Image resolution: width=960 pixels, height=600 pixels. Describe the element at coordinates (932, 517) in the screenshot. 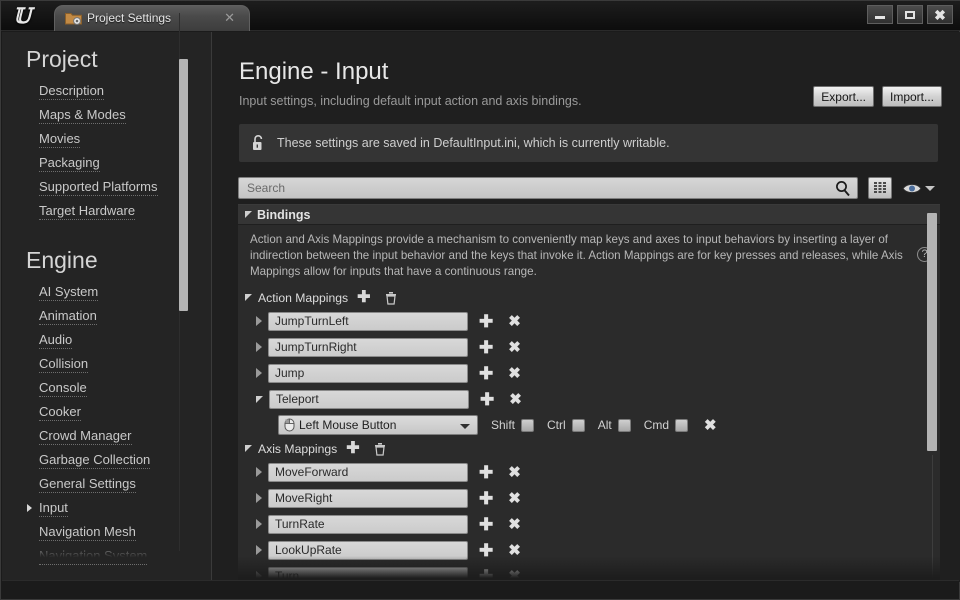

I see `panel-scrollbar-track` at that location.